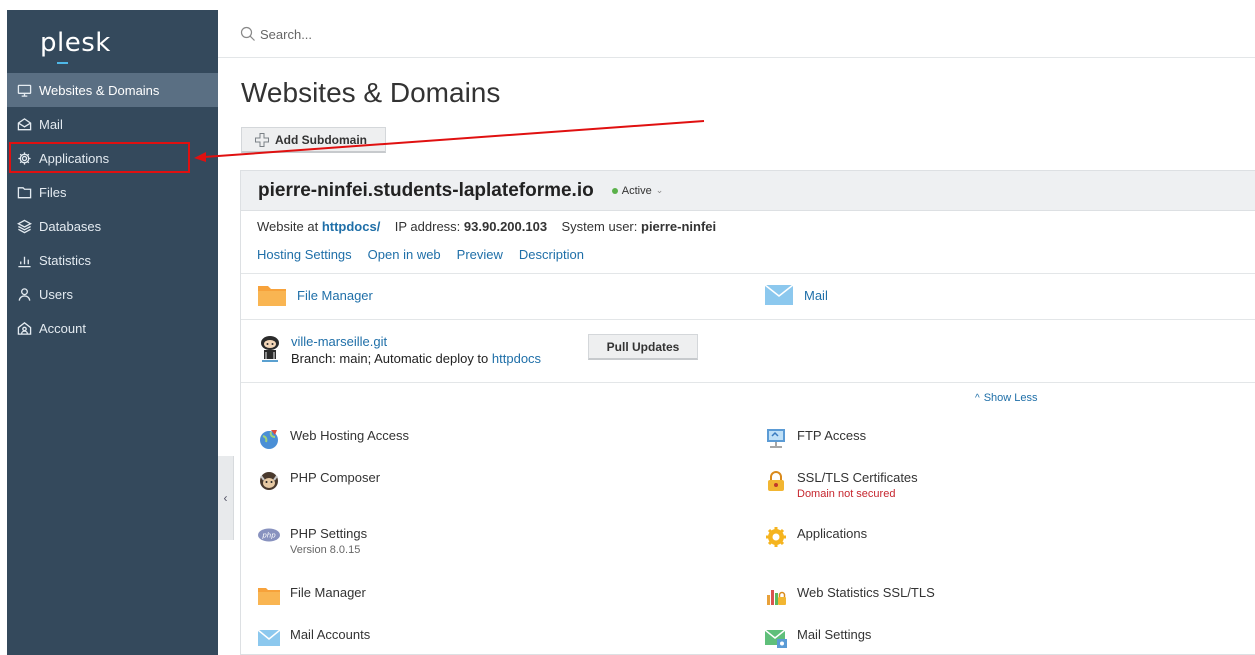 The height and width of the screenshot is (655, 1255). I want to click on ip-label: IP address:, so click(427, 226).